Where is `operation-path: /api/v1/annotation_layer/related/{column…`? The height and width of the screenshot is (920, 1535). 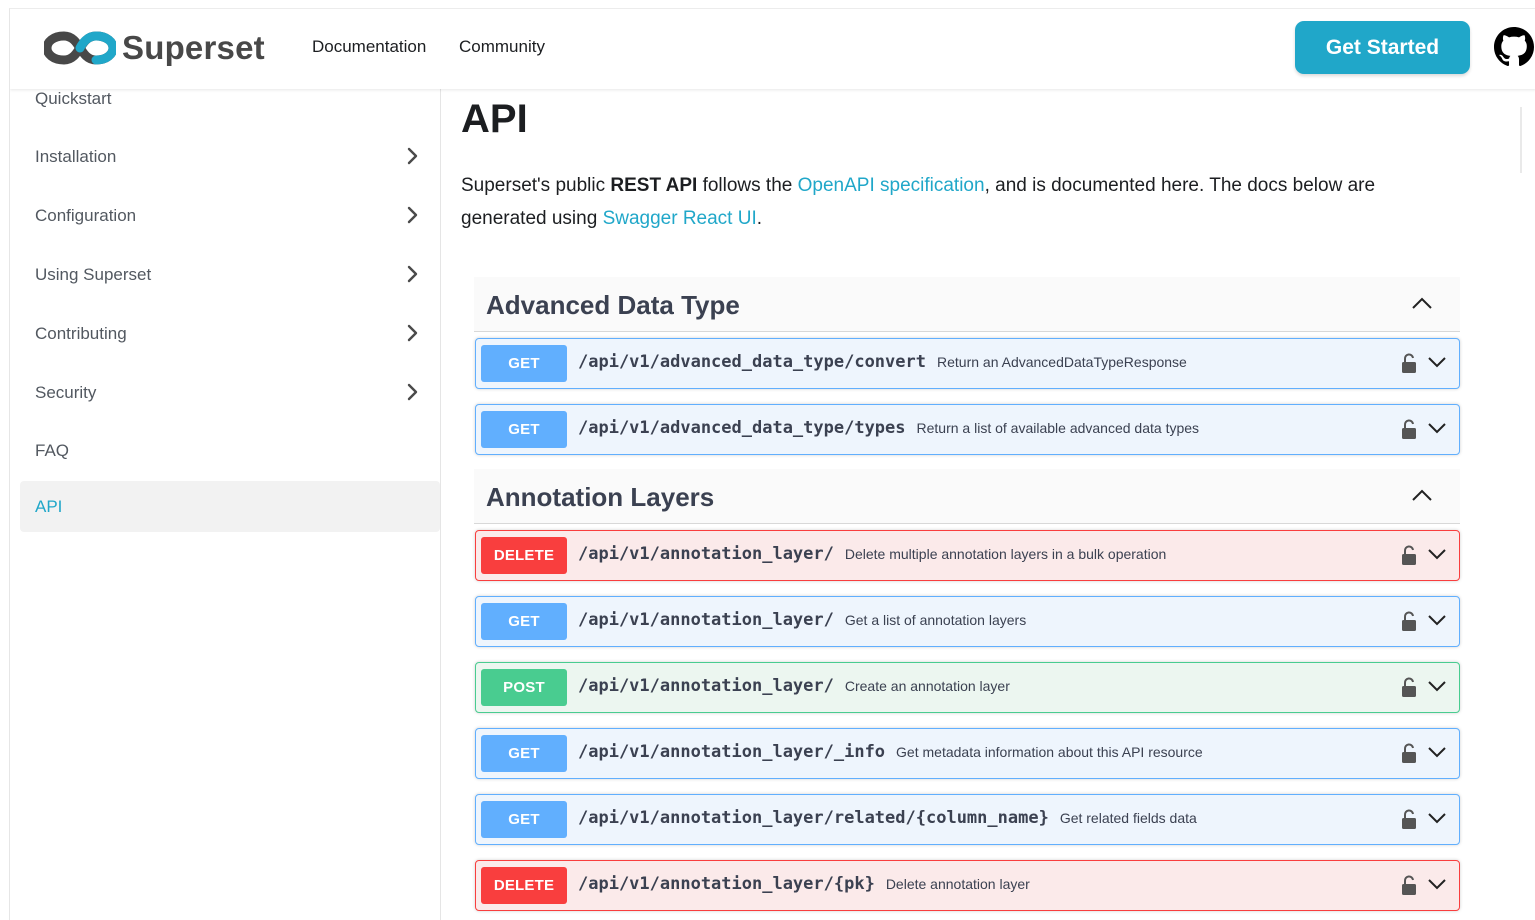 operation-path: /api/v1/annotation_layer/related/{column… is located at coordinates (887, 818).